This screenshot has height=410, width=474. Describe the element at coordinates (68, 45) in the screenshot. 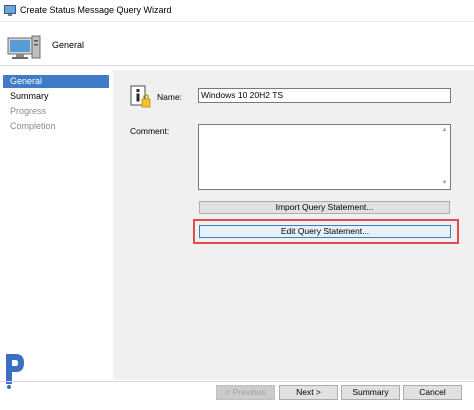

I see `page-title: General` at that location.